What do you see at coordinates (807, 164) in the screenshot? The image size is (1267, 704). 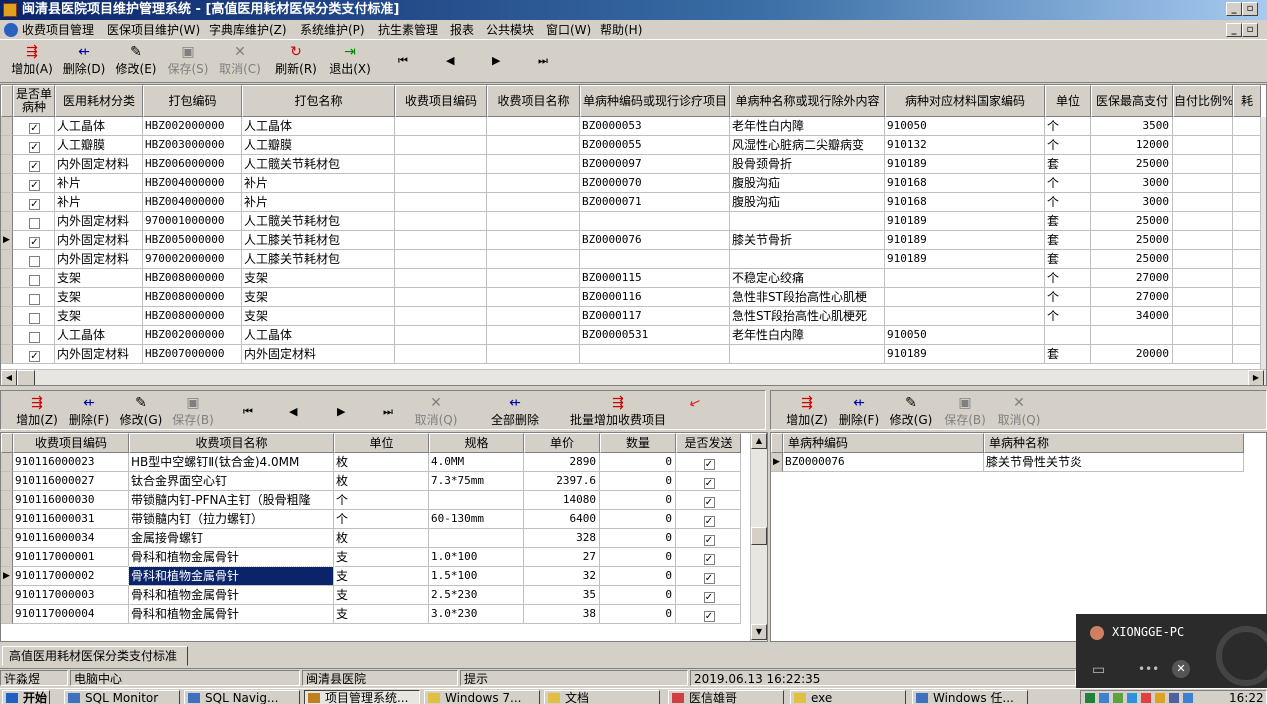 I see `table-cell: 股骨颈骨折` at bounding box center [807, 164].